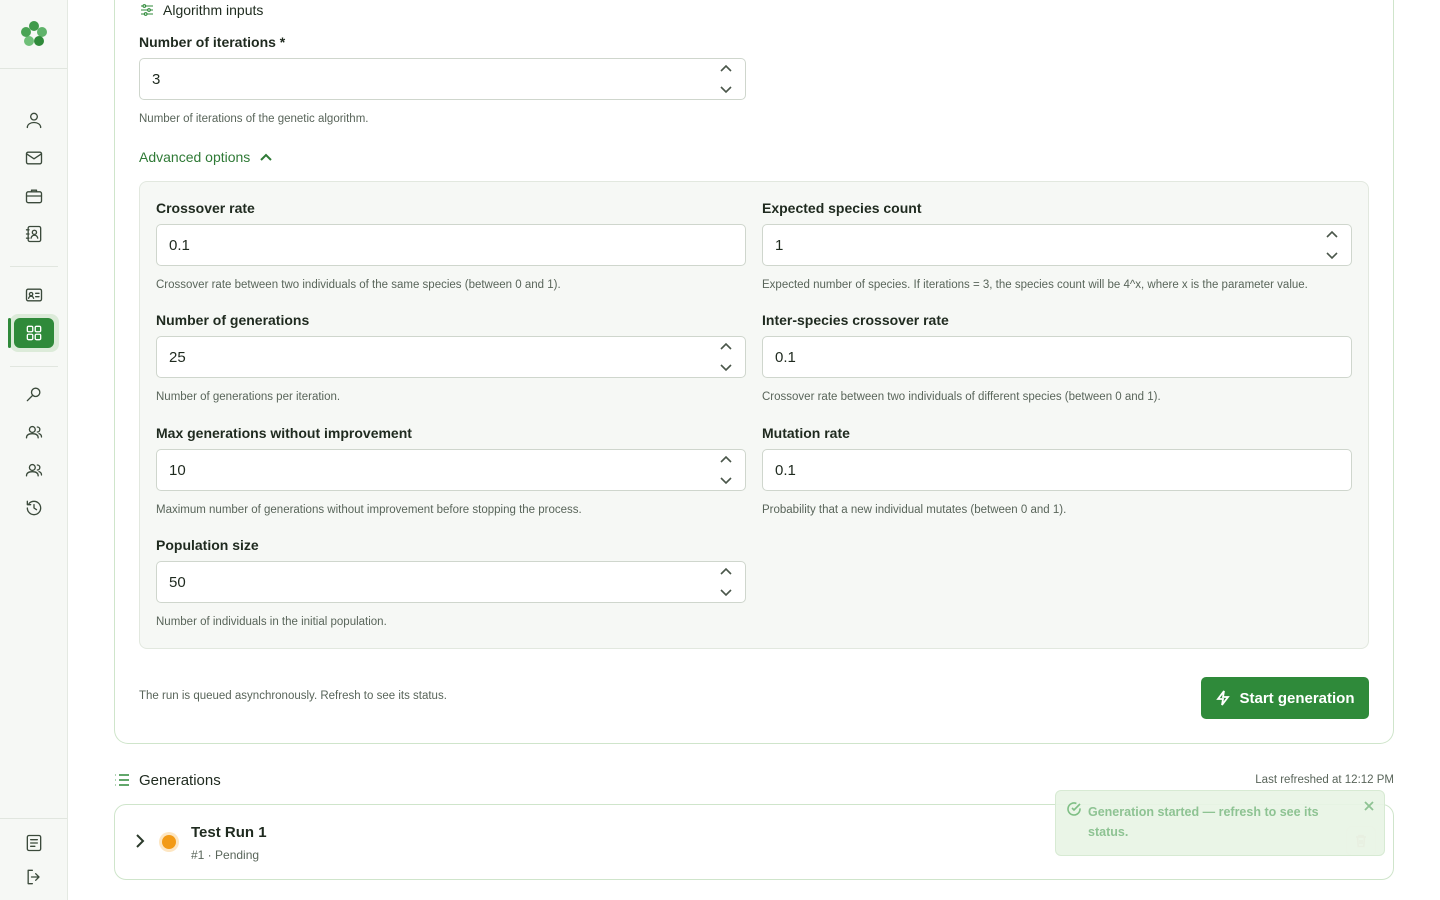  I want to click on chevron-right-icon, so click(140, 841).